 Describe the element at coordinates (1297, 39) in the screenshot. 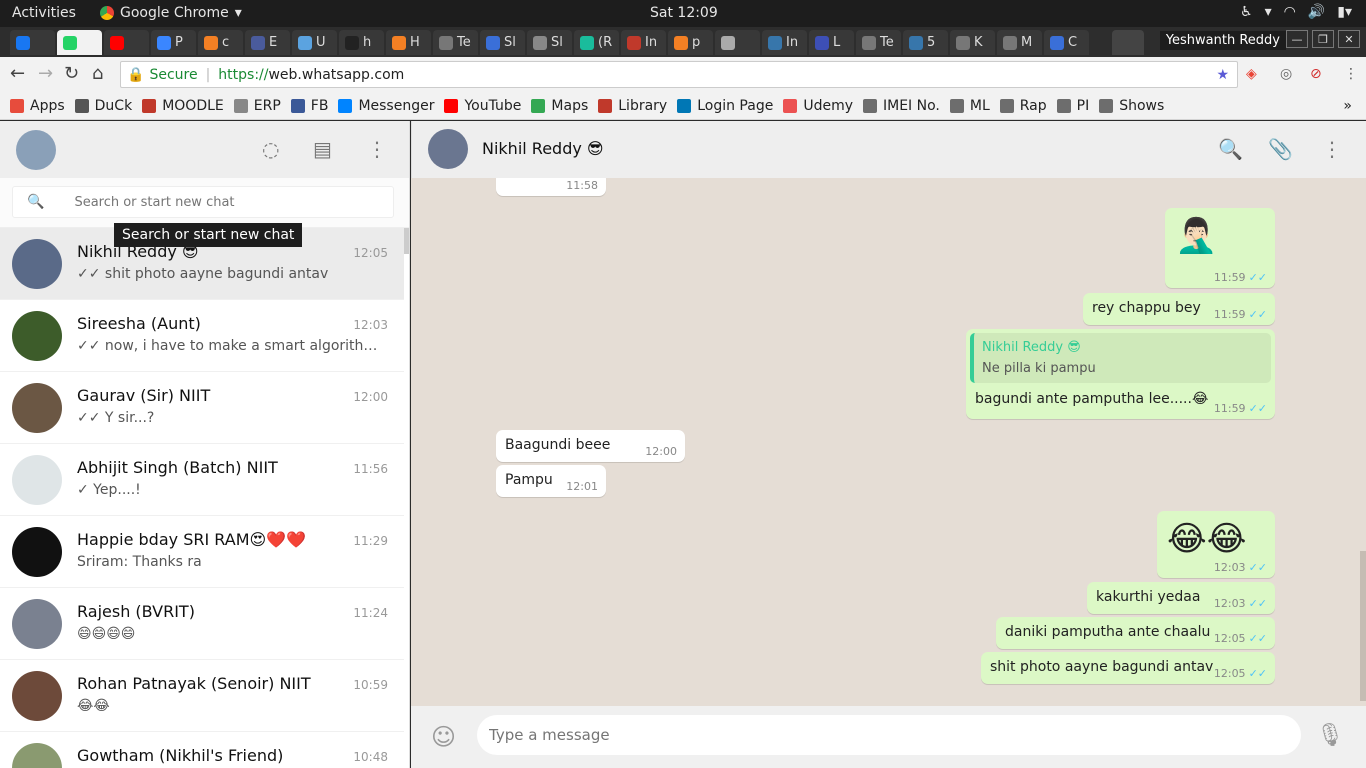

I see `minimize-icon: —` at that location.